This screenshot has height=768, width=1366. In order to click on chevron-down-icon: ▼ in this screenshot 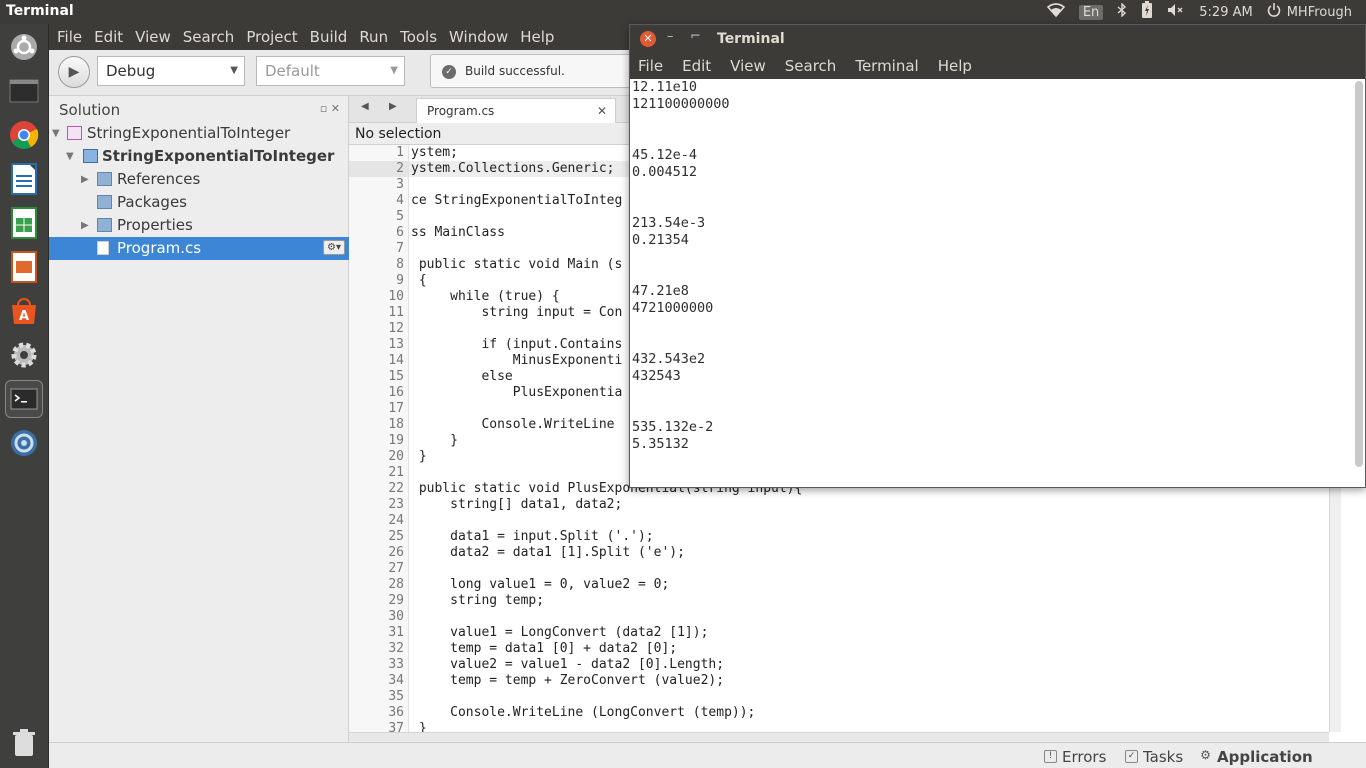, I will do `click(234, 70)`.